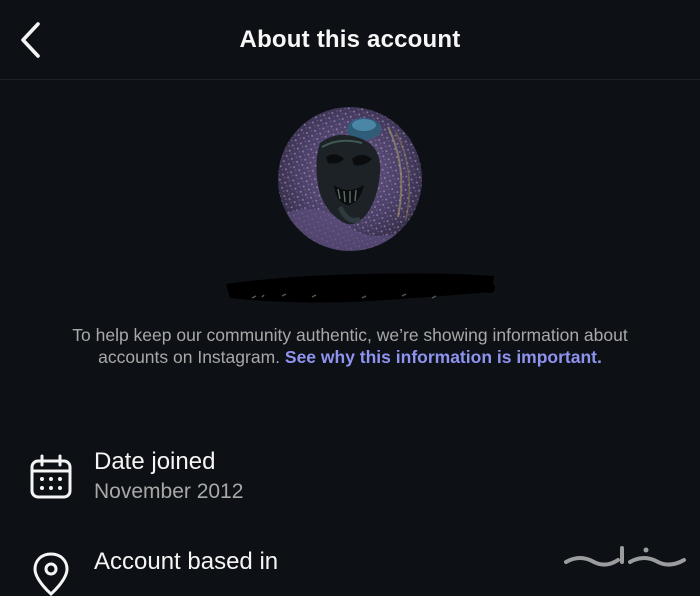  I want to click on date-joined-title: Date joined, so click(155, 461).